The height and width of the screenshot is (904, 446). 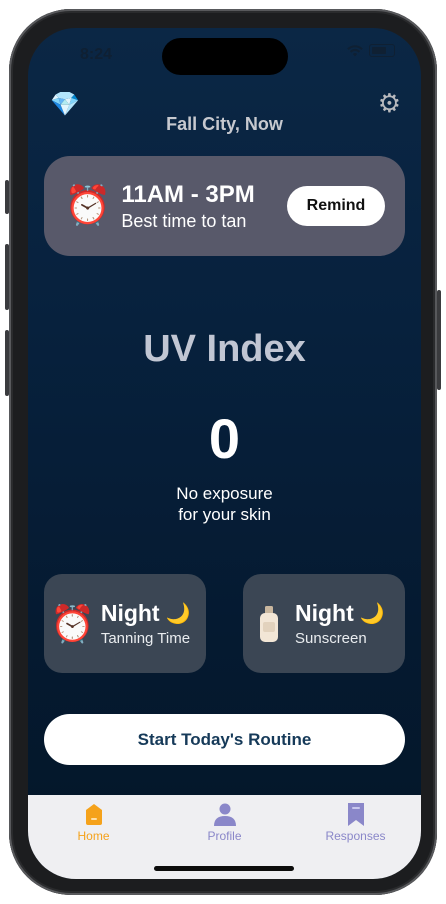 What do you see at coordinates (7, 197) in the screenshot?
I see `silent-switch` at bounding box center [7, 197].